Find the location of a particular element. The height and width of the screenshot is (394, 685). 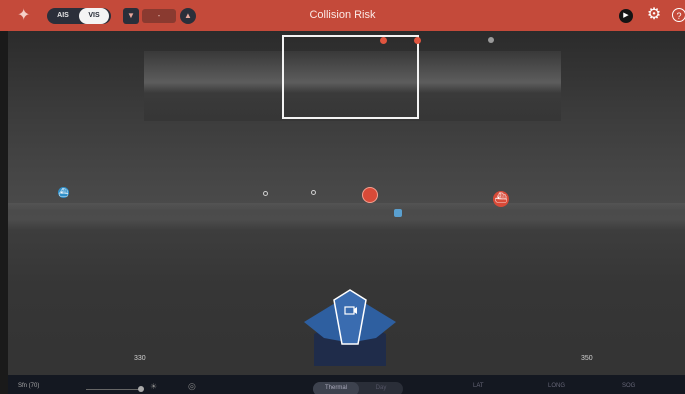

neutral-dot is located at coordinates (491, 40).